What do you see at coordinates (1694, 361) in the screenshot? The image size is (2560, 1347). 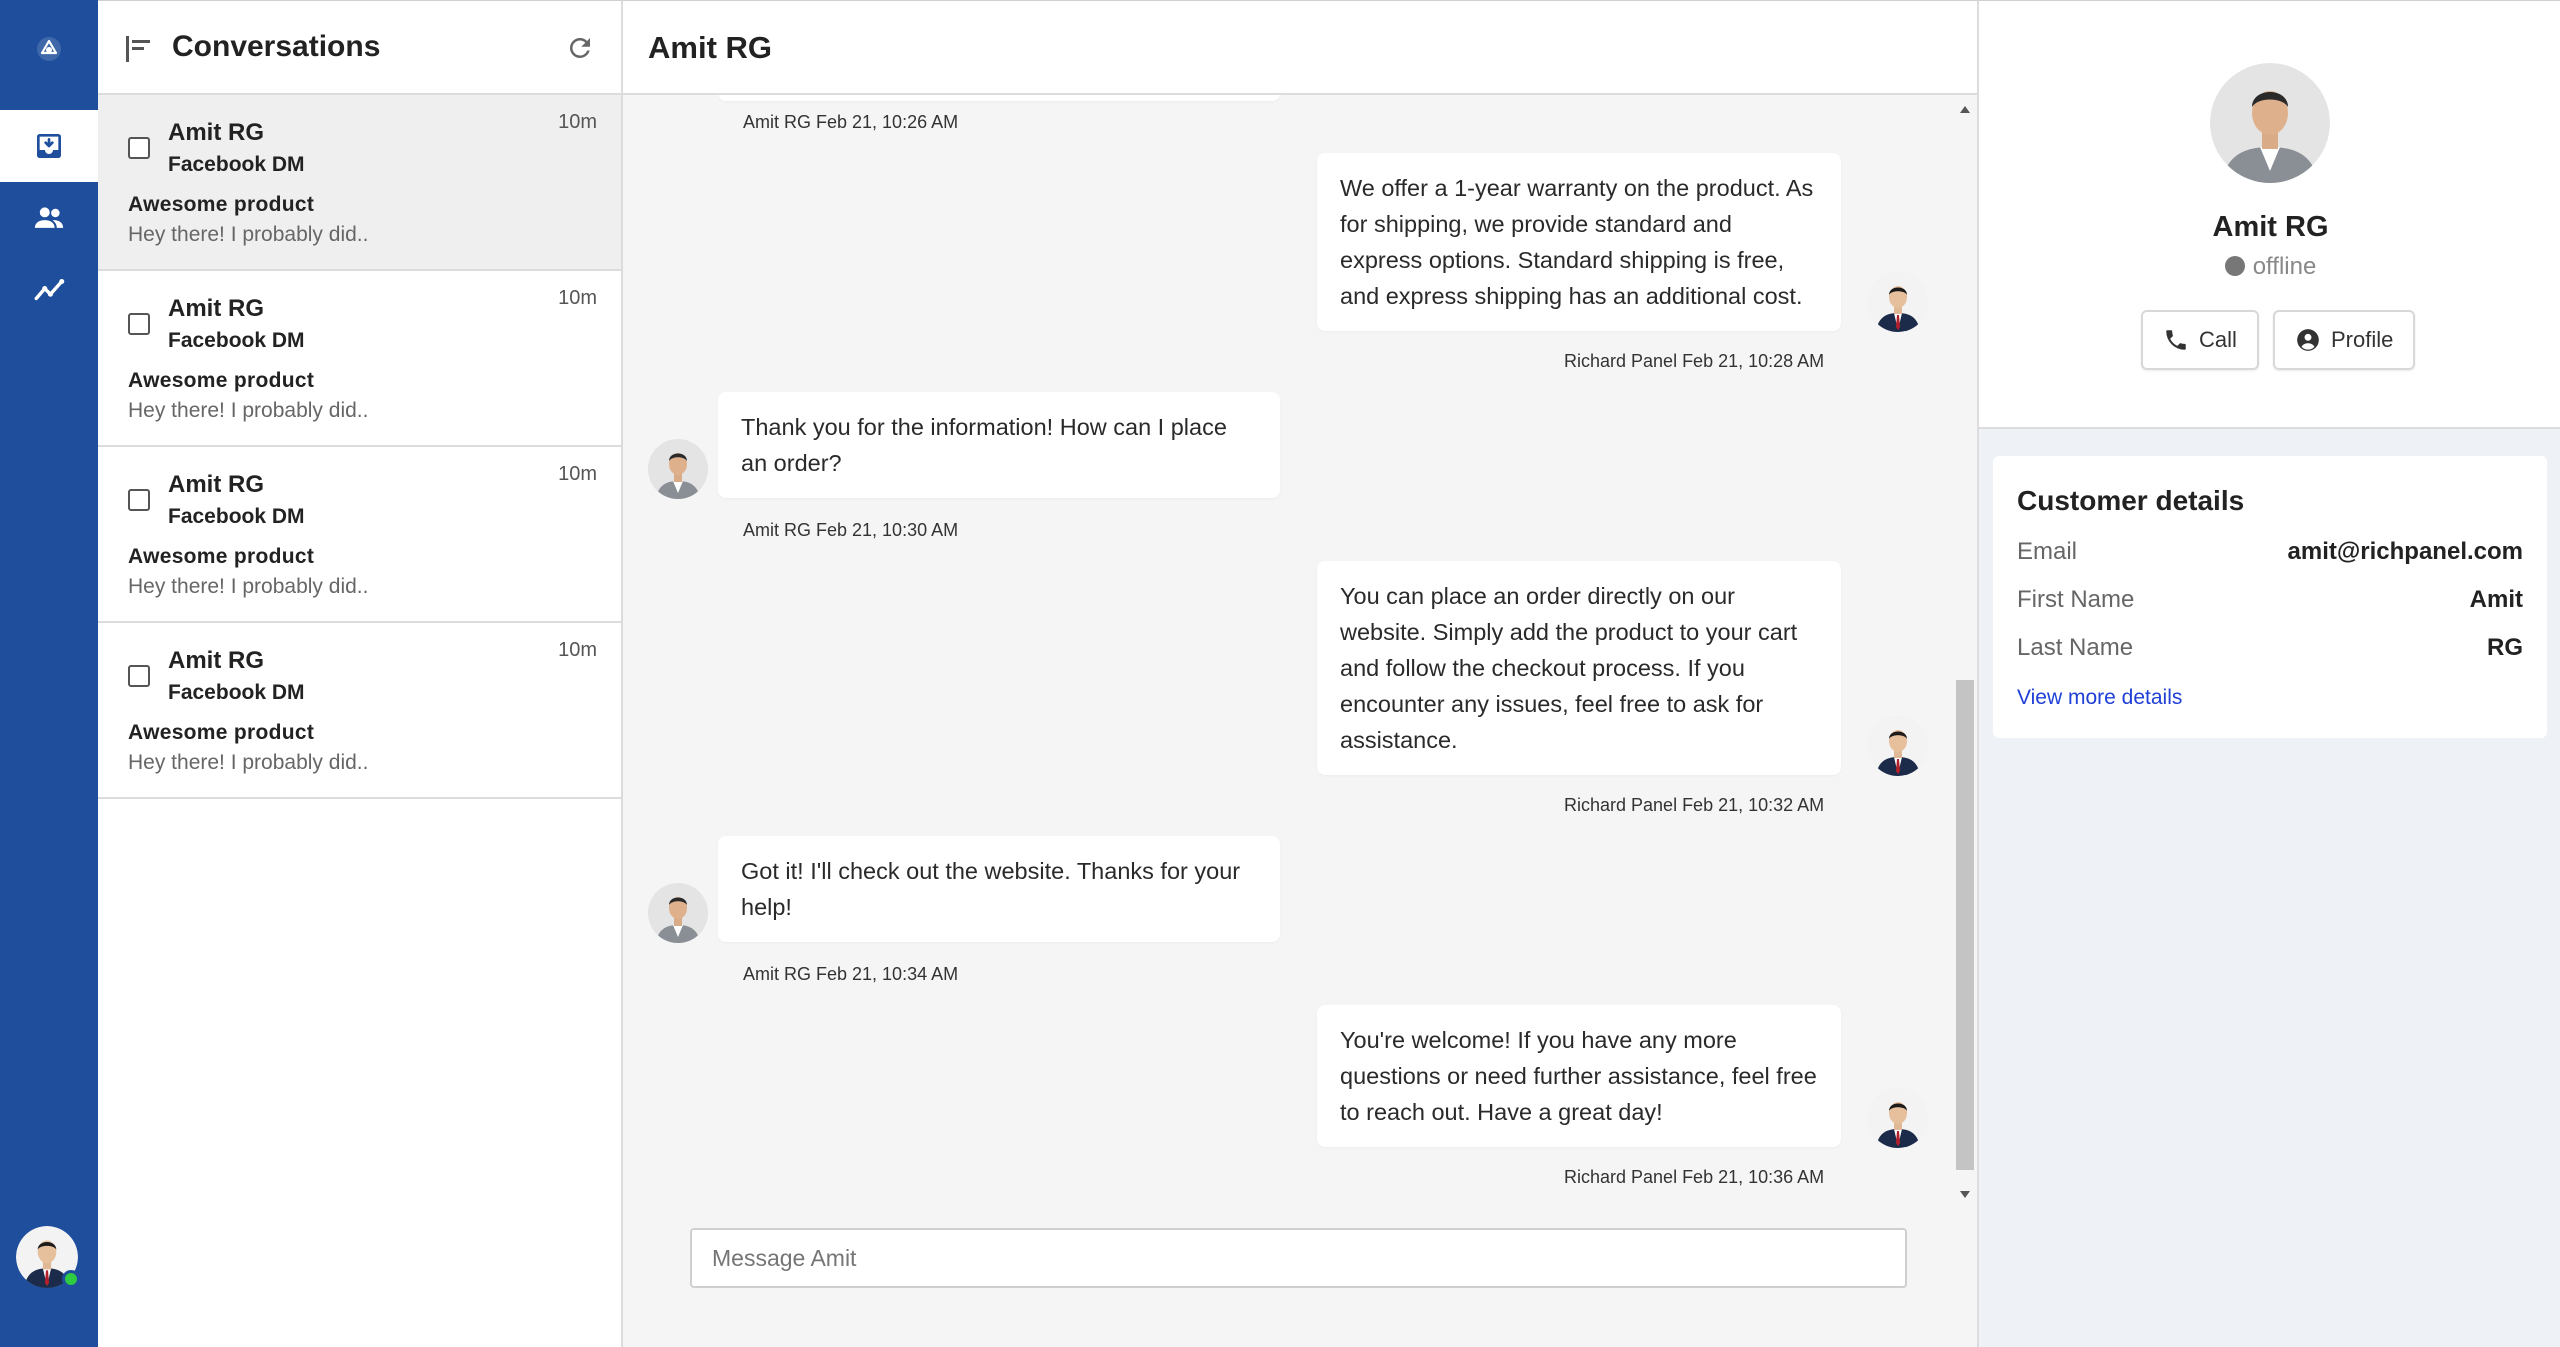 I see `message-meta: Richard Panel Feb 21, 10:28 AM` at bounding box center [1694, 361].